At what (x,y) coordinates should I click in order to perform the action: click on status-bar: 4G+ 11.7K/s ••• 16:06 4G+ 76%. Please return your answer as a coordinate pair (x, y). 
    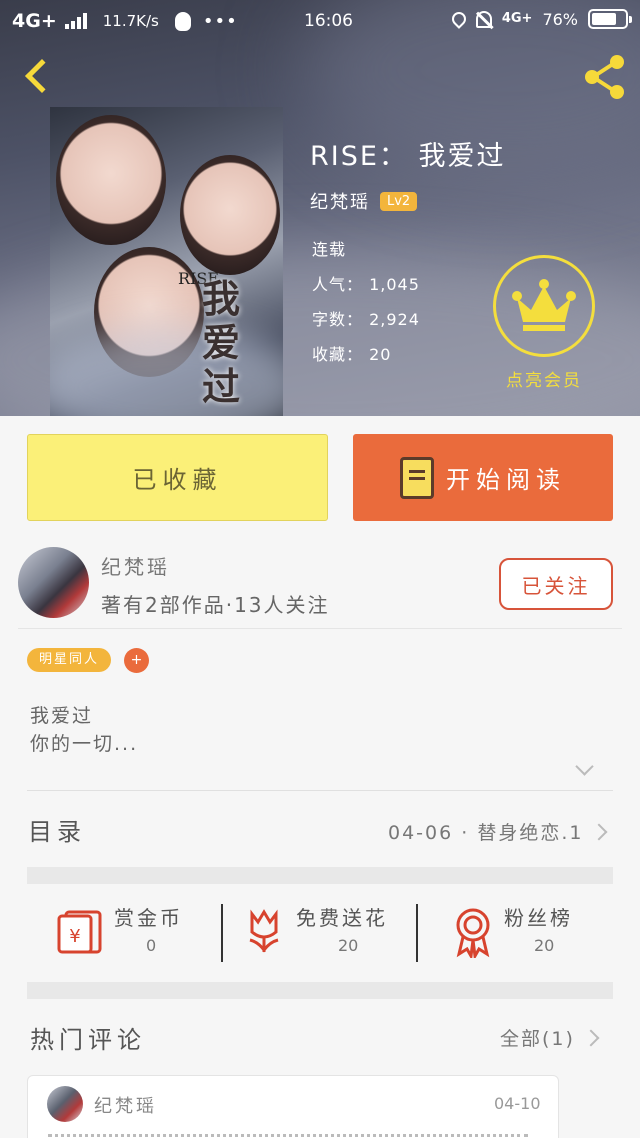
    Looking at the image, I should click on (320, 21).